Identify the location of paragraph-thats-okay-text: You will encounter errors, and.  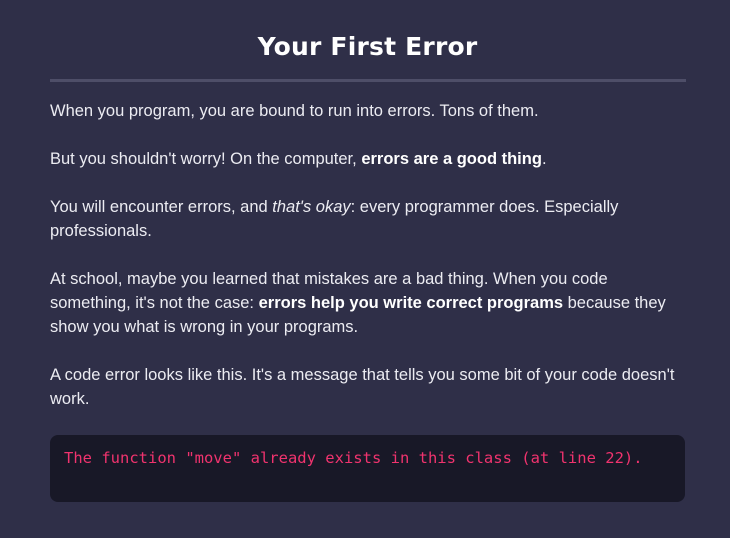
(161, 207).